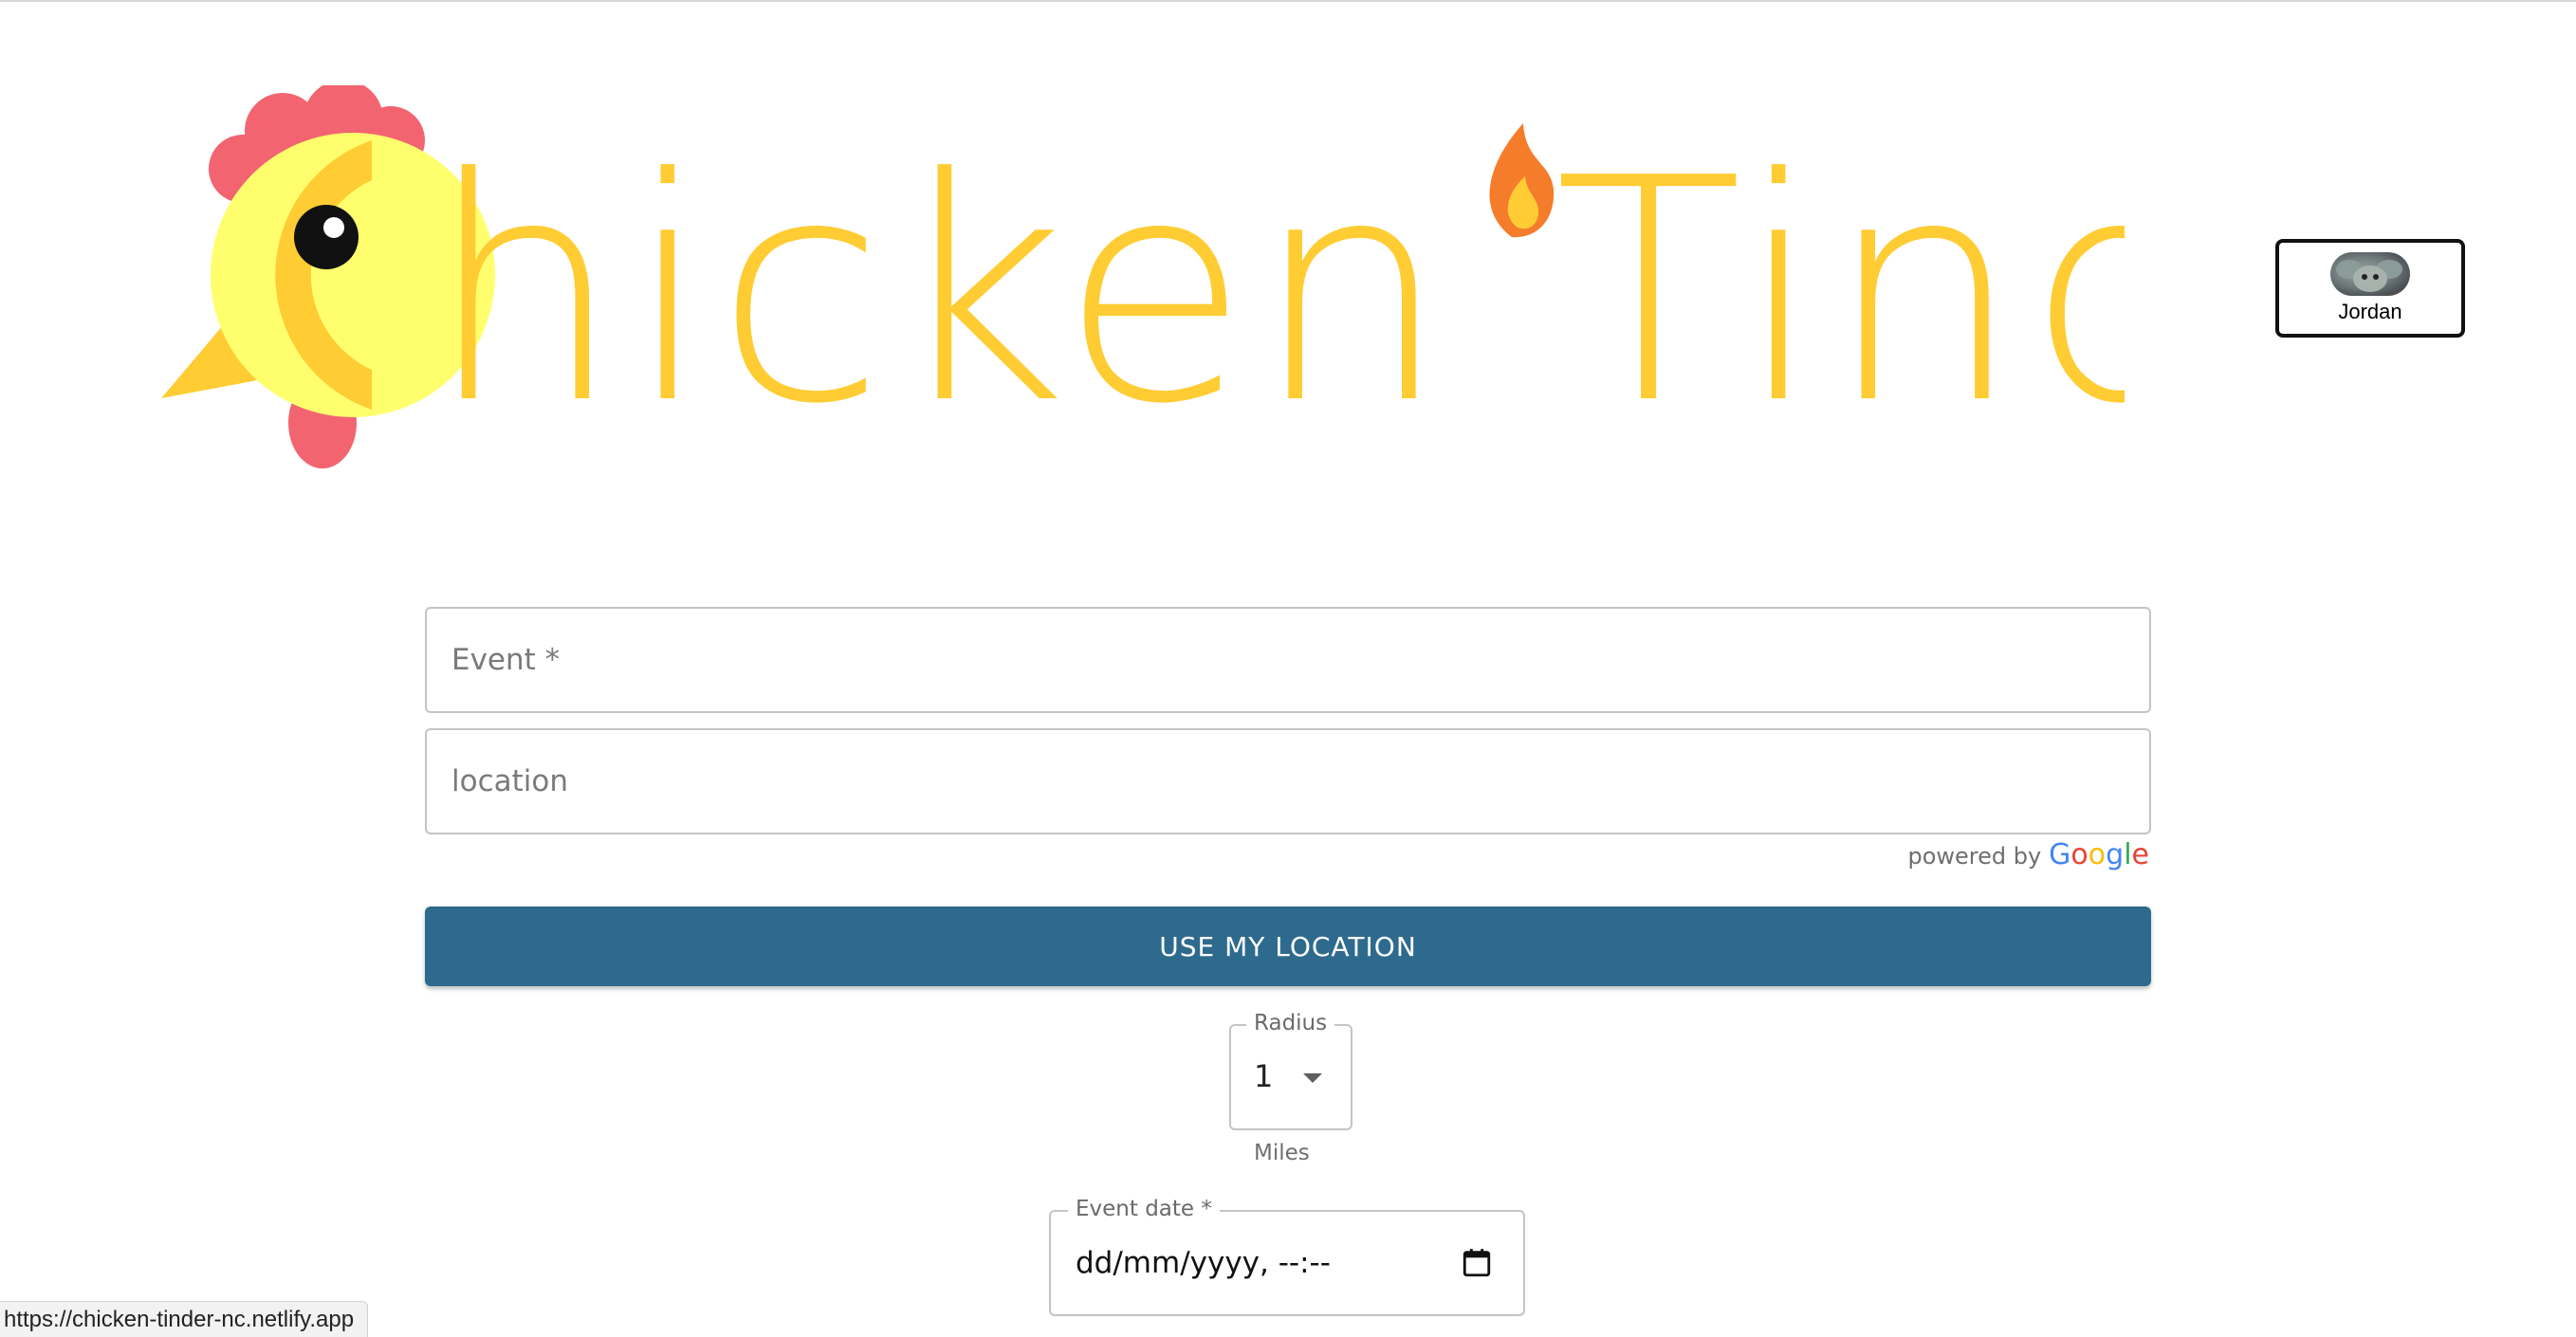 The width and height of the screenshot is (2576, 1337). I want to click on powered-by-google: powered by Google, so click(2028, 854).